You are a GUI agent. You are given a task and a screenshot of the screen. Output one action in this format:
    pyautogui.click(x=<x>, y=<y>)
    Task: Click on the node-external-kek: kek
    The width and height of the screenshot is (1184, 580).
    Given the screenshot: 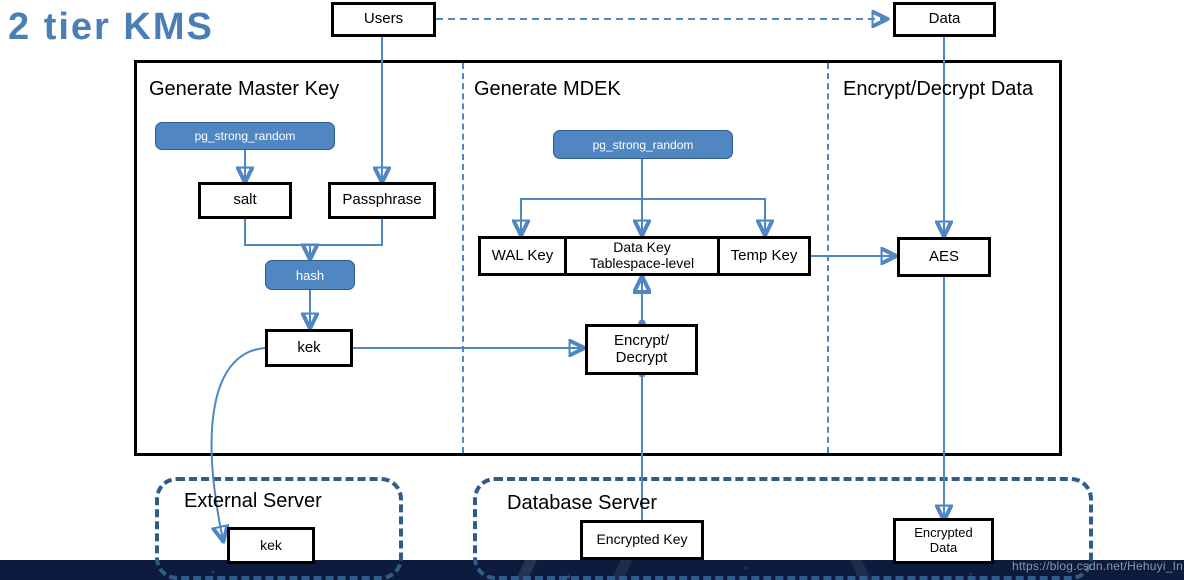 What is the action you would take?
    pyautogui.click(x=271, y=545)
    